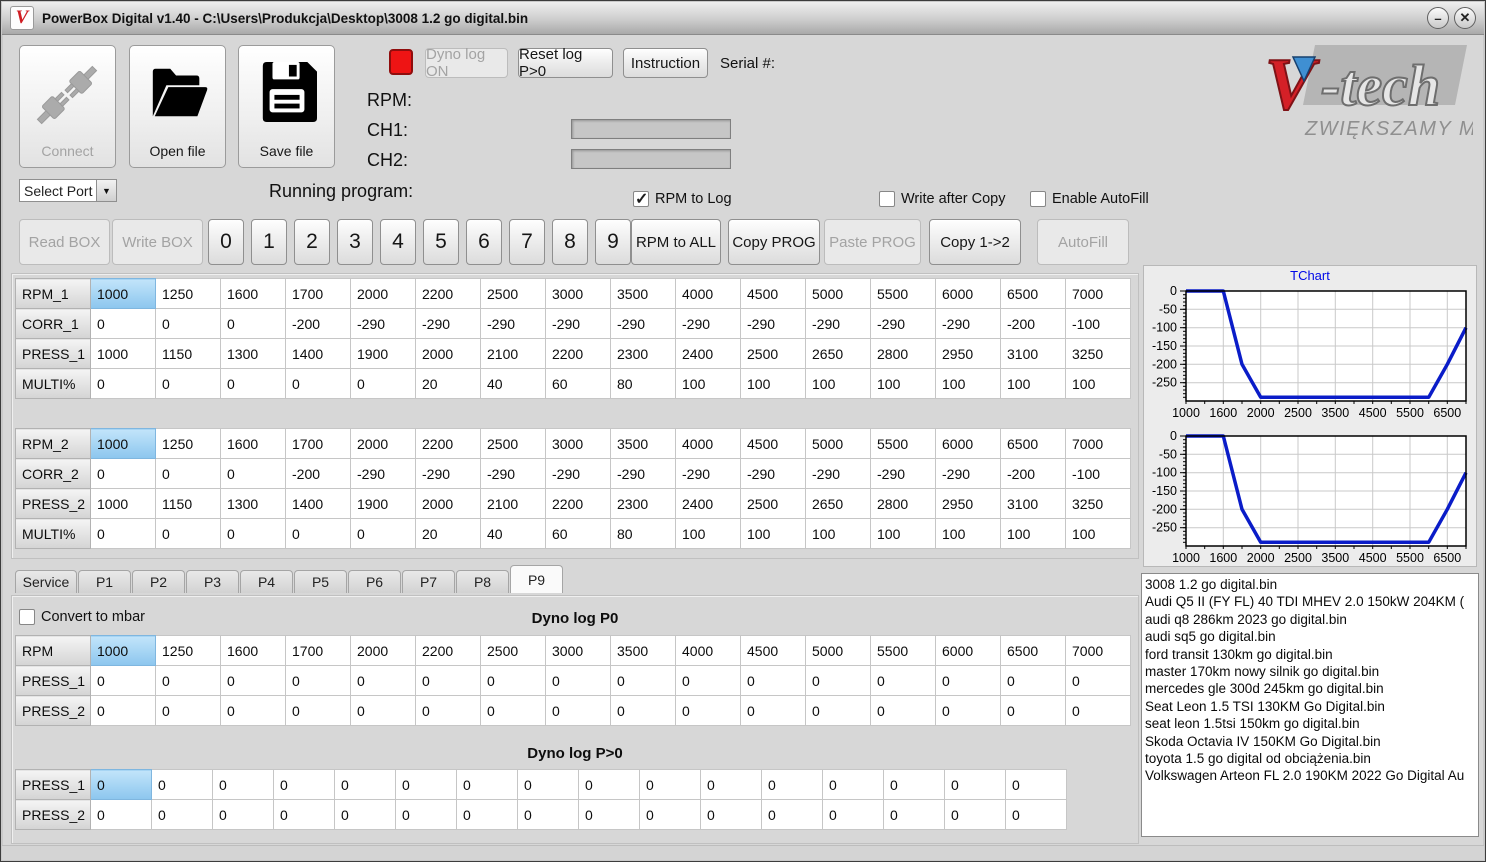 The width and height of the screenshot is (1486, 862). I want to click on tab-p8: P8, so click(482, 581).